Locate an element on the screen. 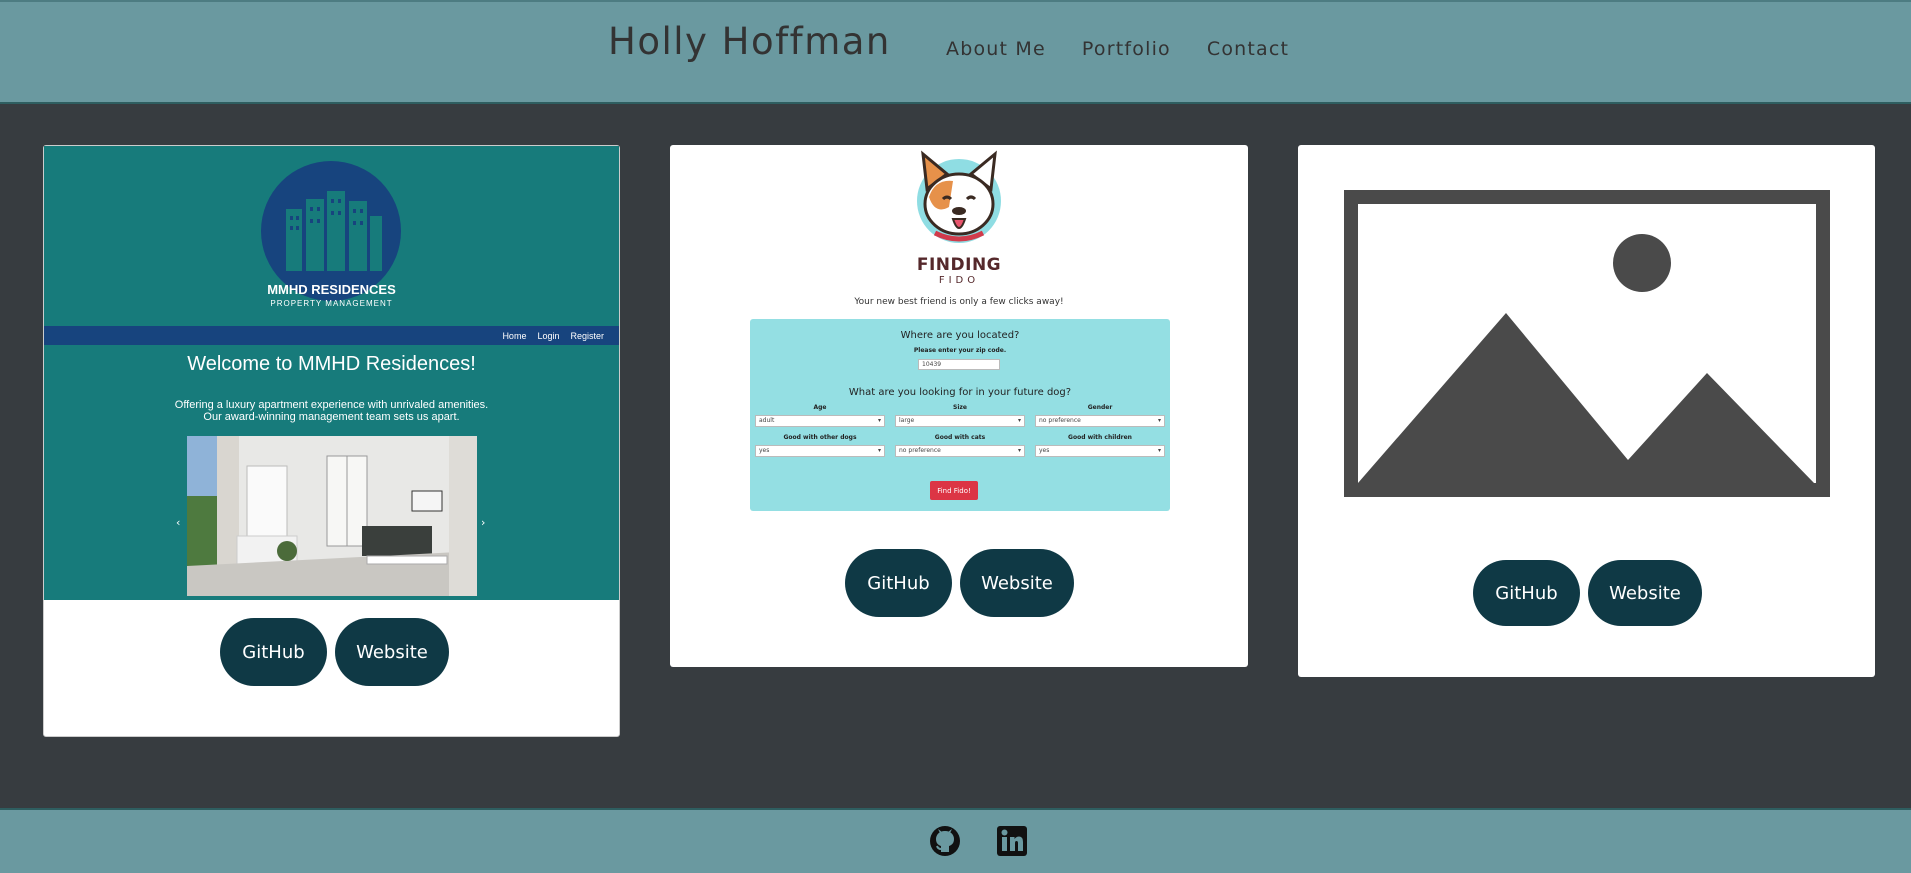  mmhd-heading: Welcome to MMHD Residences! is located at coordinates (331, 364).